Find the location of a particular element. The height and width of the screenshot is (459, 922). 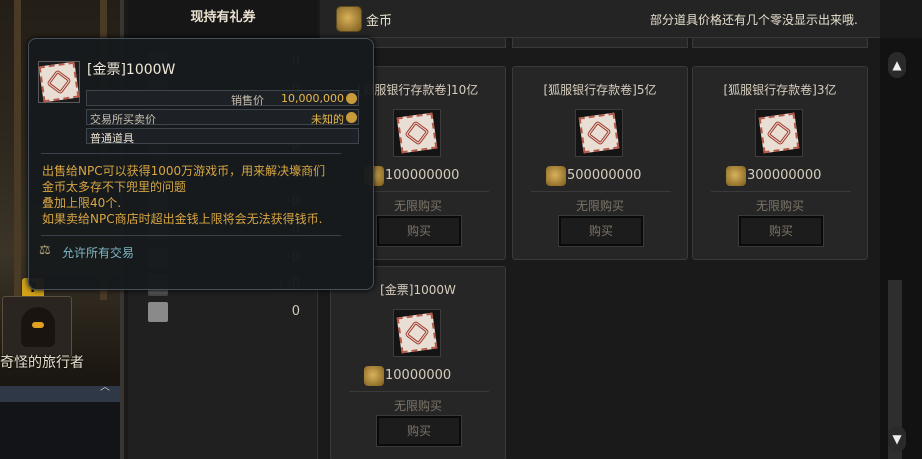

item-price: 100000000 is located at coordinates (422, 175).